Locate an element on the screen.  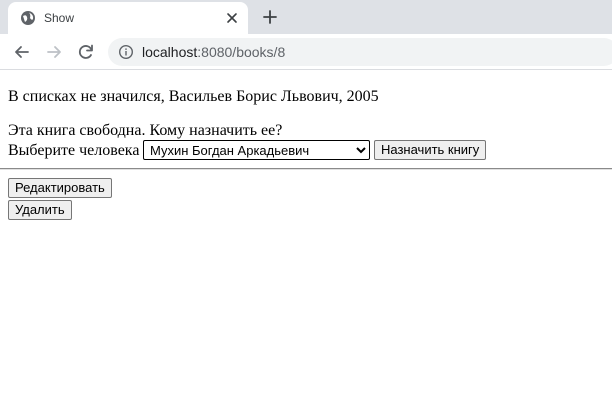
divider is located at coordinates (306, 169).